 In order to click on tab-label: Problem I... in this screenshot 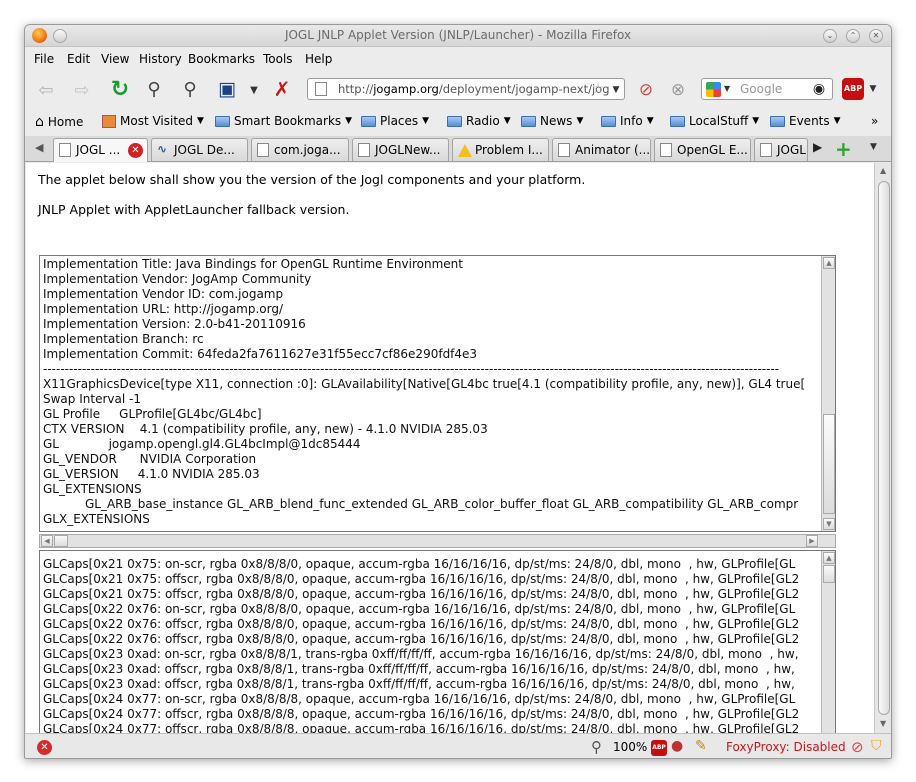, I will do `click(509, 150)`.